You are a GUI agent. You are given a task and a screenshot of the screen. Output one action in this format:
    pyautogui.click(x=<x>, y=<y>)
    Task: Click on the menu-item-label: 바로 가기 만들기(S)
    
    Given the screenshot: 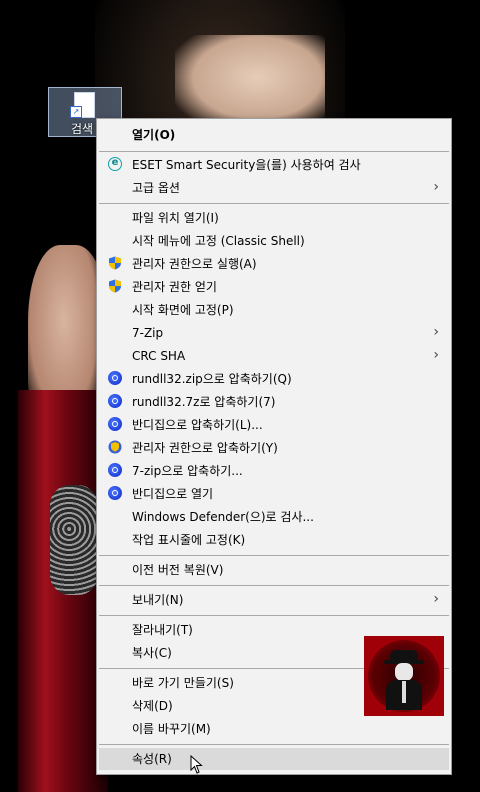 What is the action you would take?
    pyautogui.click(x=183, y=683)
    